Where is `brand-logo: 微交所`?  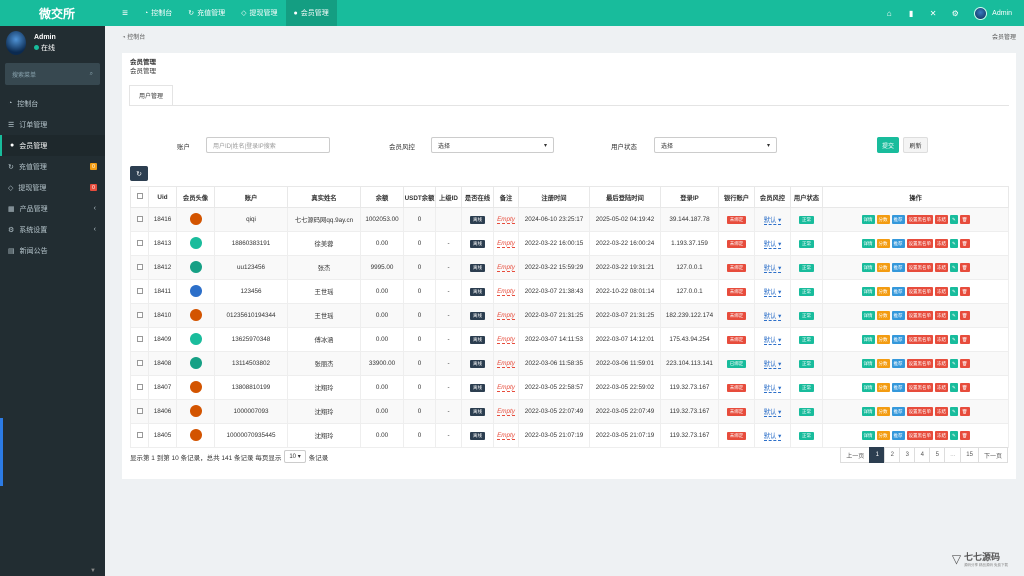
brand-logo: 微交所 is located at coordinates (57, 13).